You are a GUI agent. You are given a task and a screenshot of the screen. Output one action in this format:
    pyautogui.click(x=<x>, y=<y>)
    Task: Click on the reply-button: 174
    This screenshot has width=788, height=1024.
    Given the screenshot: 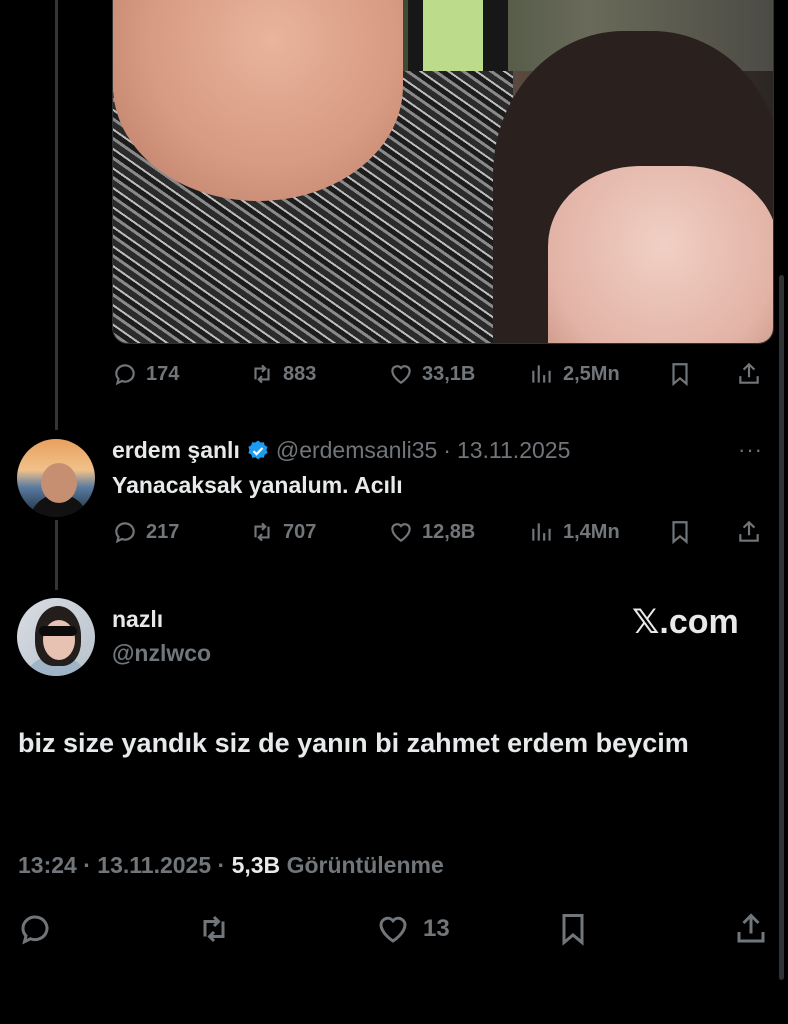 What is the action you would take?
    pyautogui.click(x=145, y=374)
    